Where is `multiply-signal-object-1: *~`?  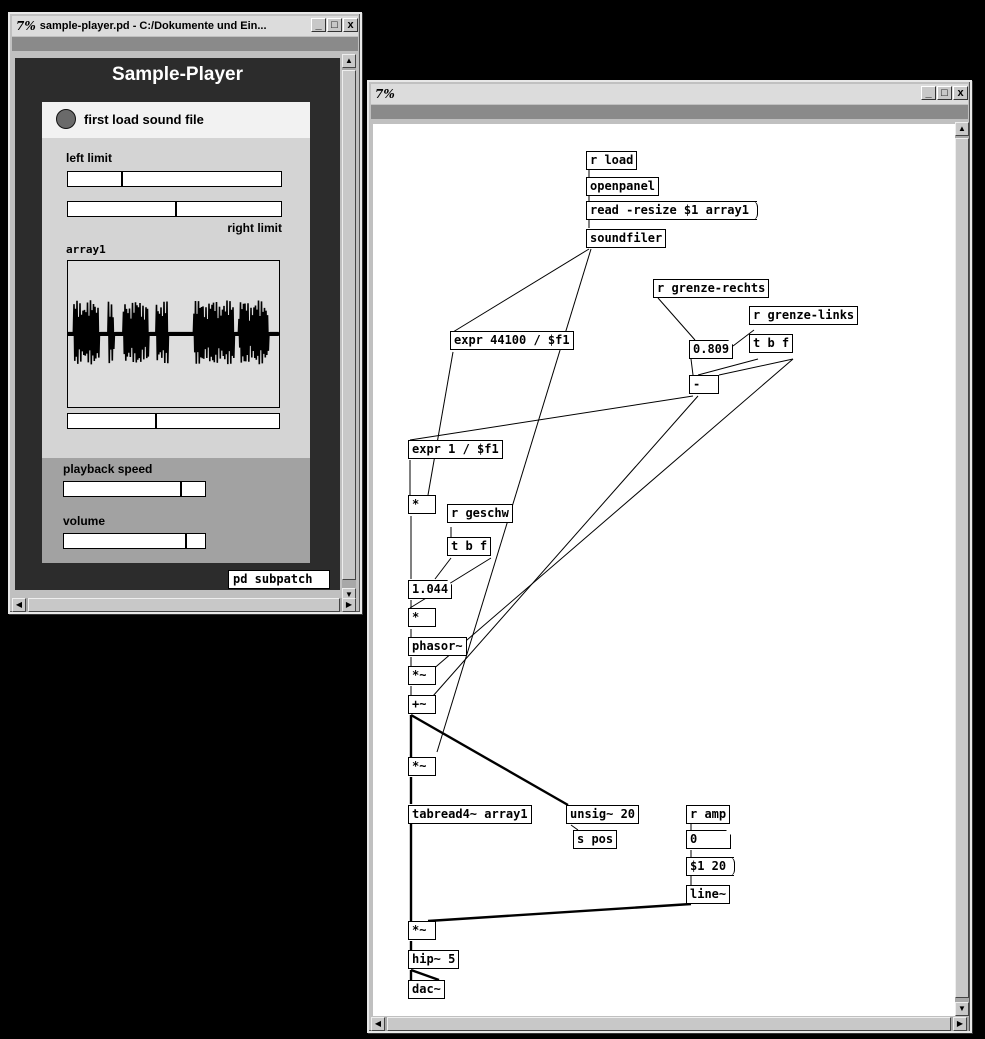
multiply-signal-object-1: *~ is located at coordinates (422, 675).